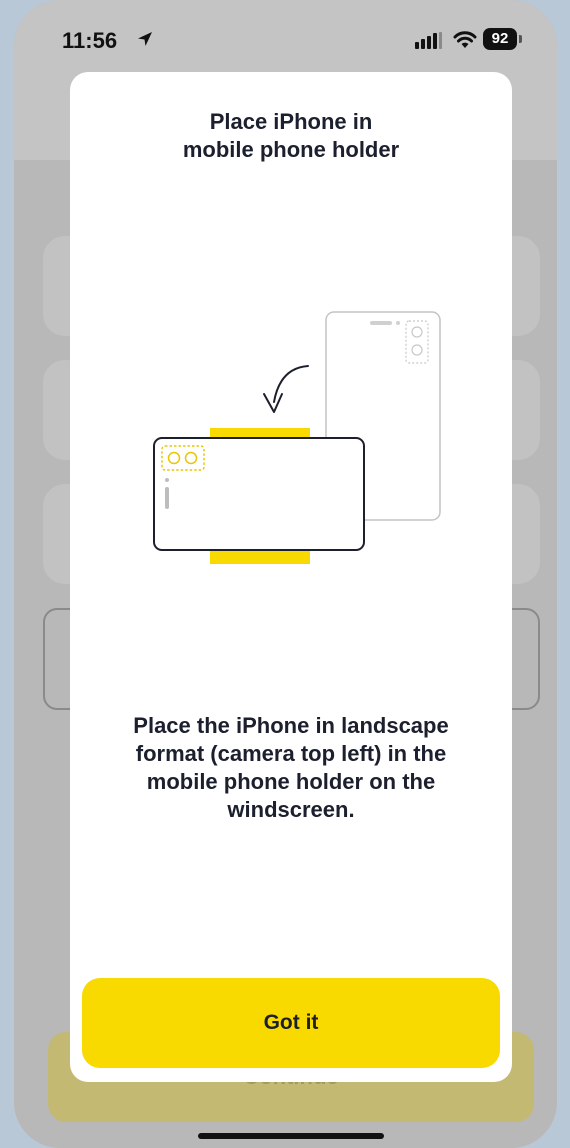 This screenshot has width=570, height=1148. I want to click on battery-level: 92, so click(500, 38).